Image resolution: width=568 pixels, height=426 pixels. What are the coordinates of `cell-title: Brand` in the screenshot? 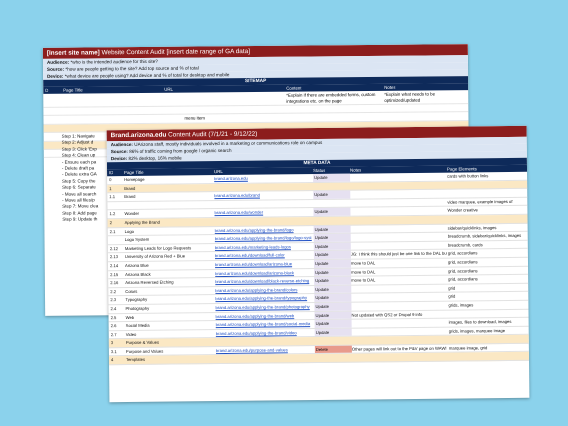 It's located at (130, 188).